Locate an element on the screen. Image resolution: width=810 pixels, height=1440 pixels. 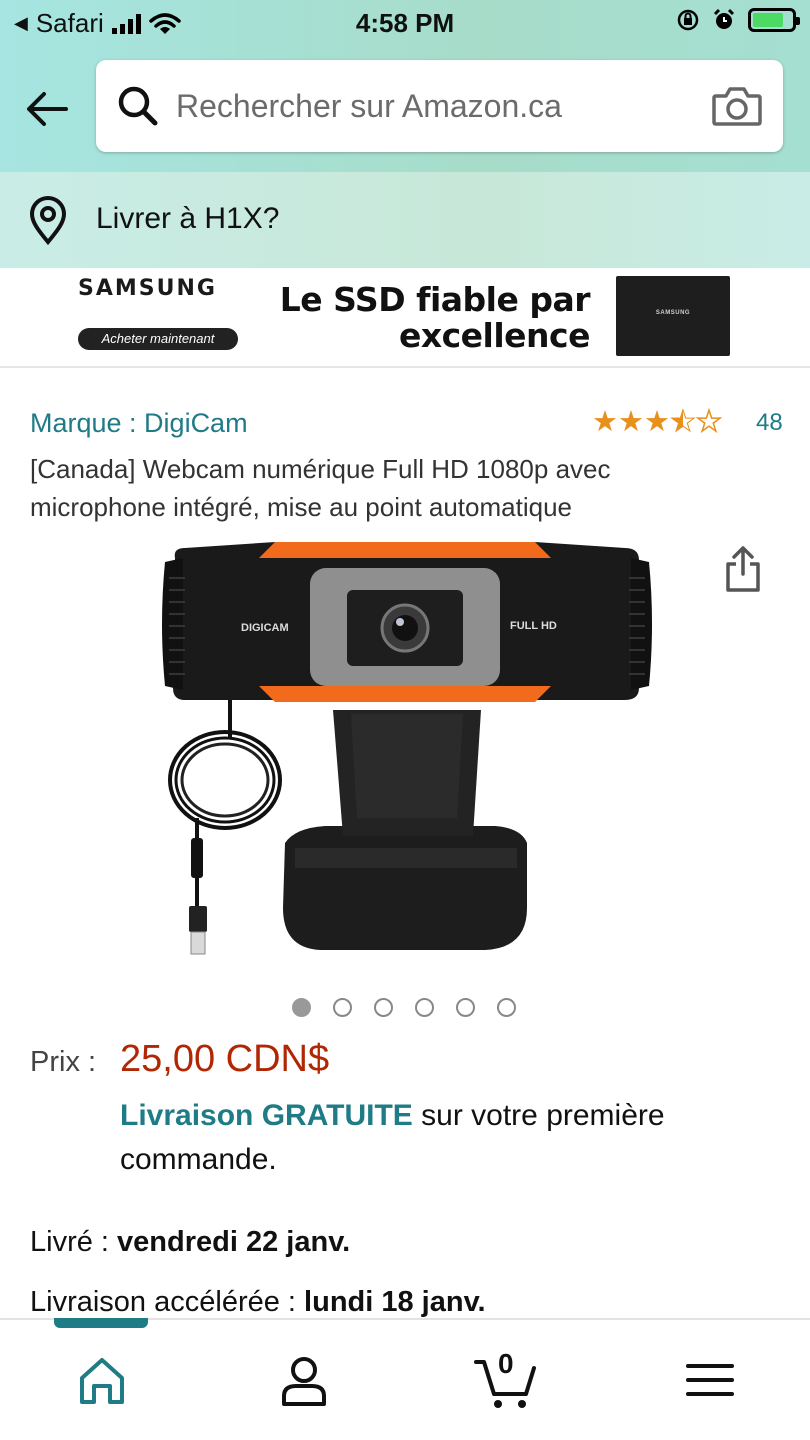
webcam-label-right: FULL HD is located at coordinates (533, 626).